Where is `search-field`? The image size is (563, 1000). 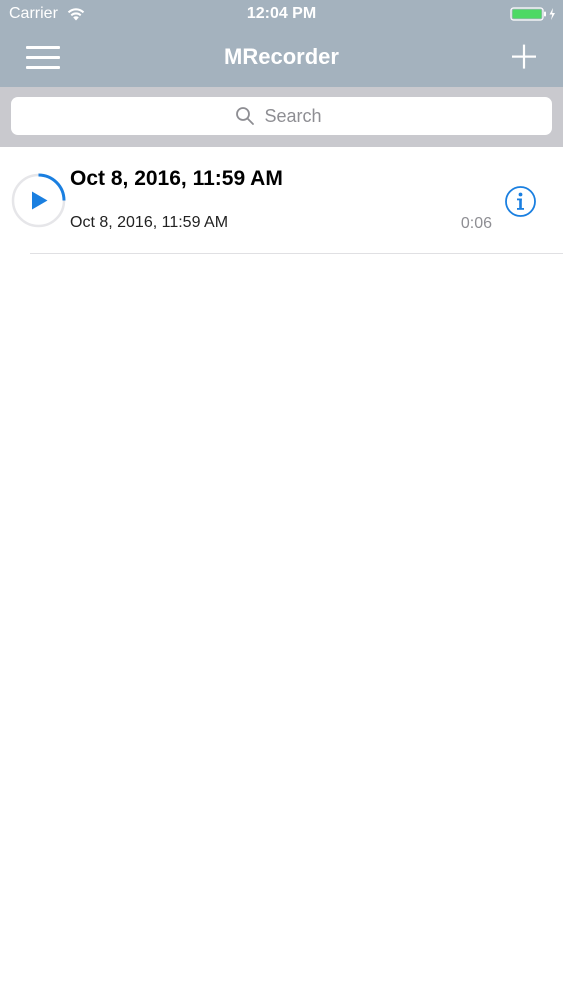
search-field is located at coordinates (281, 116).